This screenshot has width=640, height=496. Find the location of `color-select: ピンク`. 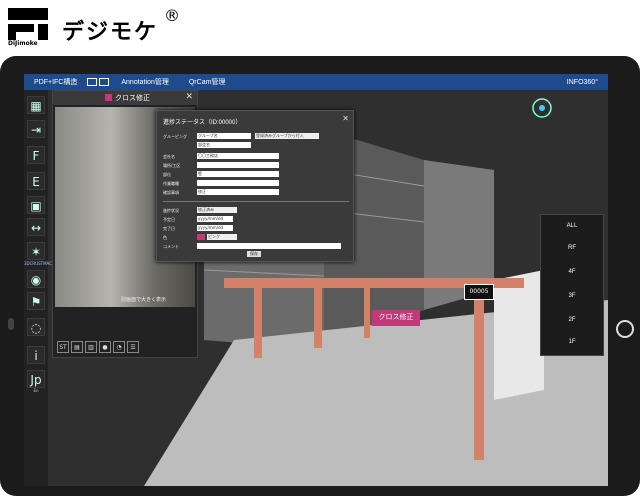

color-select: ピンク is located at coordinates (222, 237).